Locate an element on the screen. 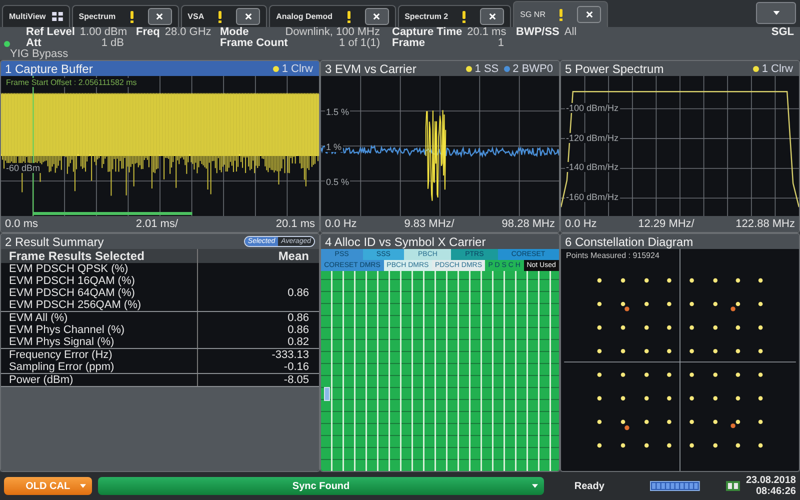 Image resolution: width=800 pixels, height=500 pixels. table-cell: EVM All (%) is located at coordinates (99, 318).